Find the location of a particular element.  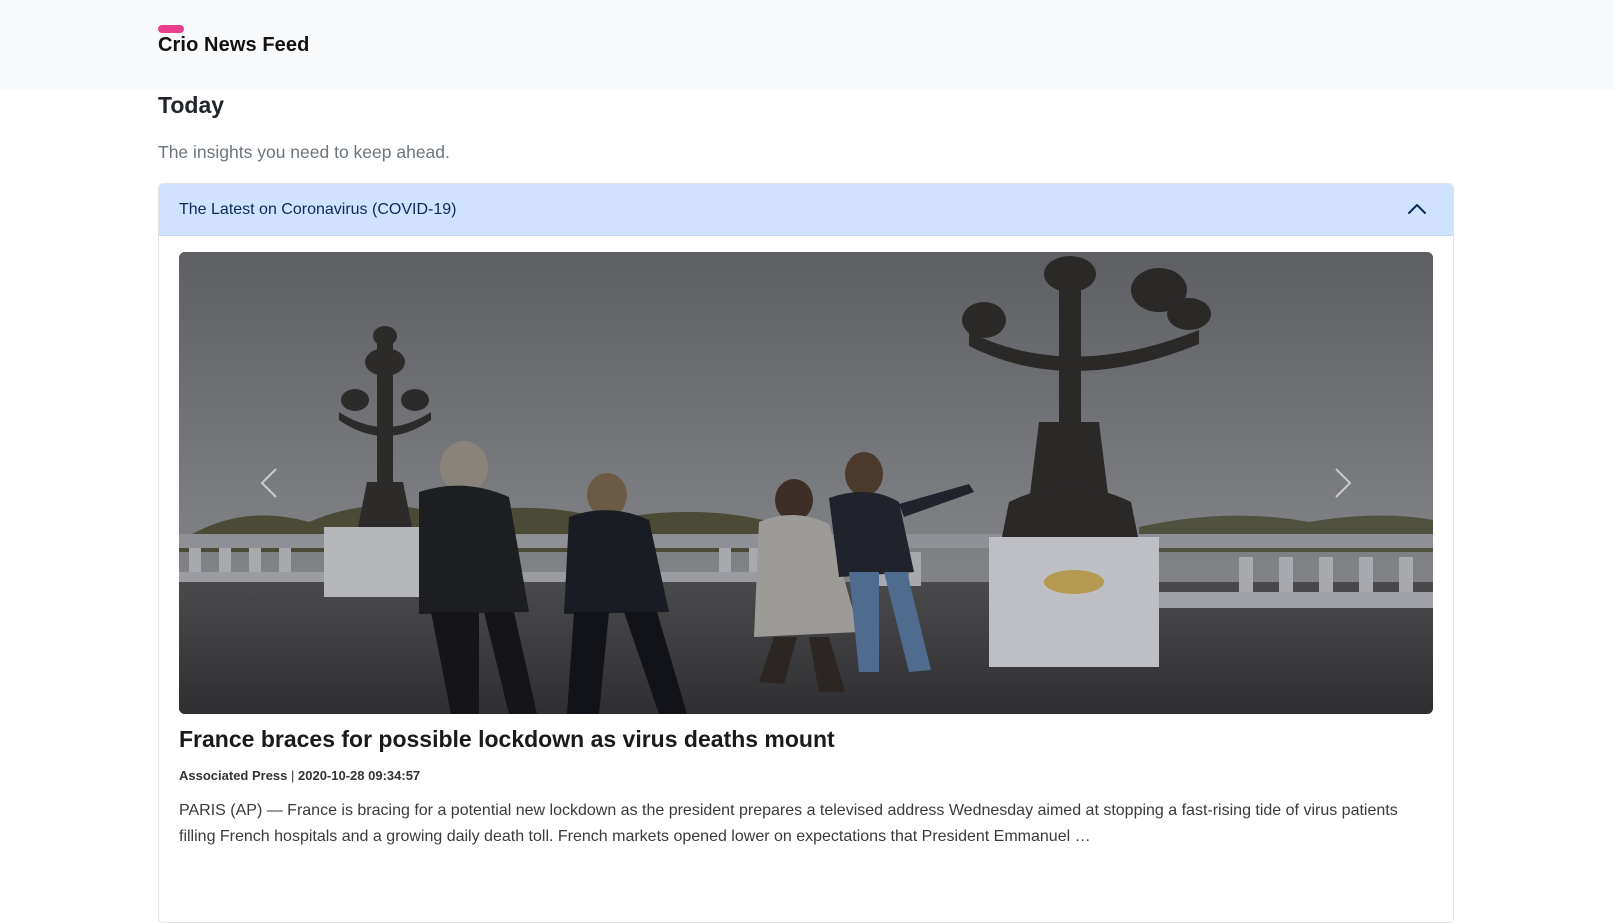

navbar: Crio News Feed is located at coordinates (807, 45).